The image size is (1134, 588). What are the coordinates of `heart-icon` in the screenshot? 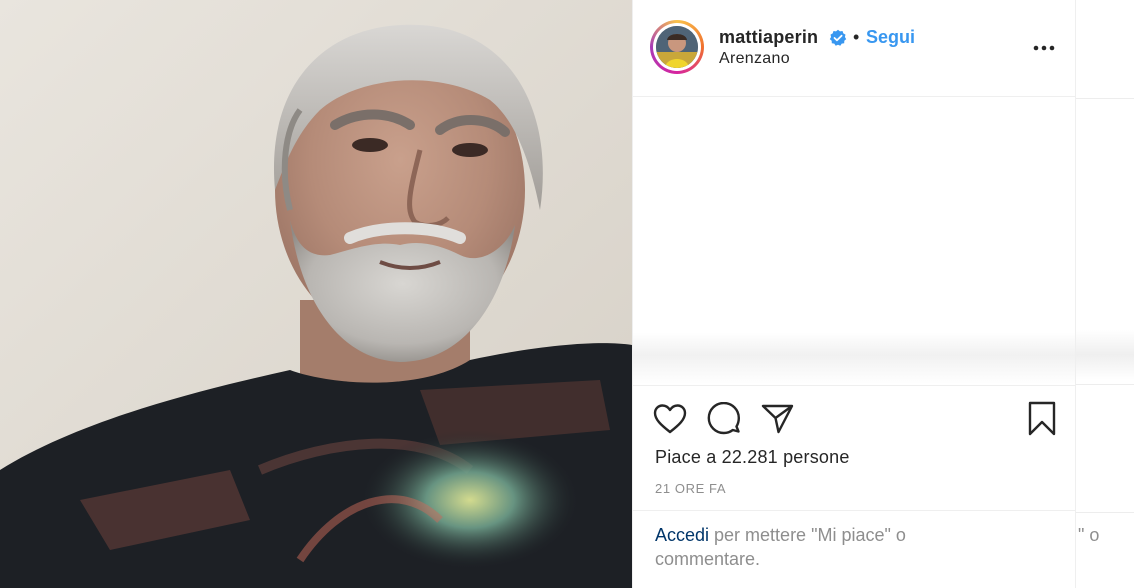 It's located at (670, 421).